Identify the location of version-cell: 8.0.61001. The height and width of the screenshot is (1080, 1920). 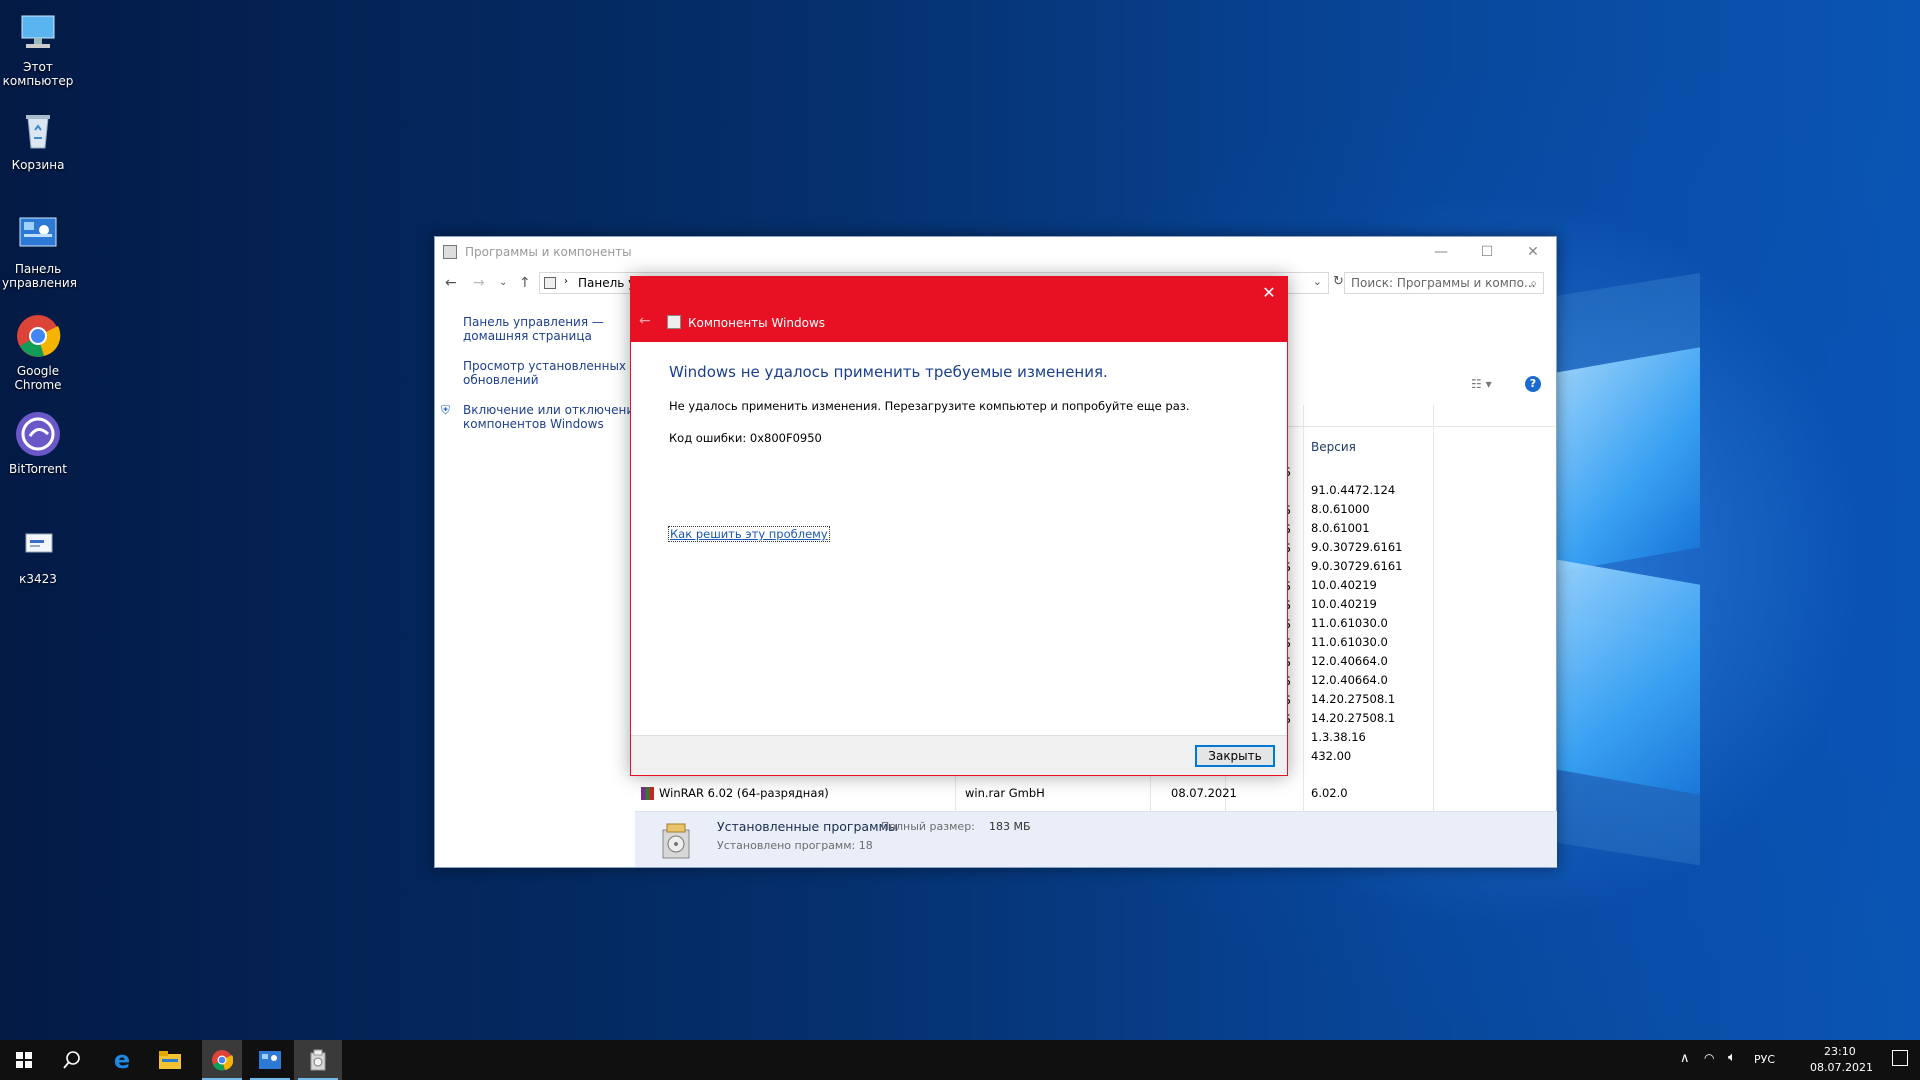
(1340, 528).